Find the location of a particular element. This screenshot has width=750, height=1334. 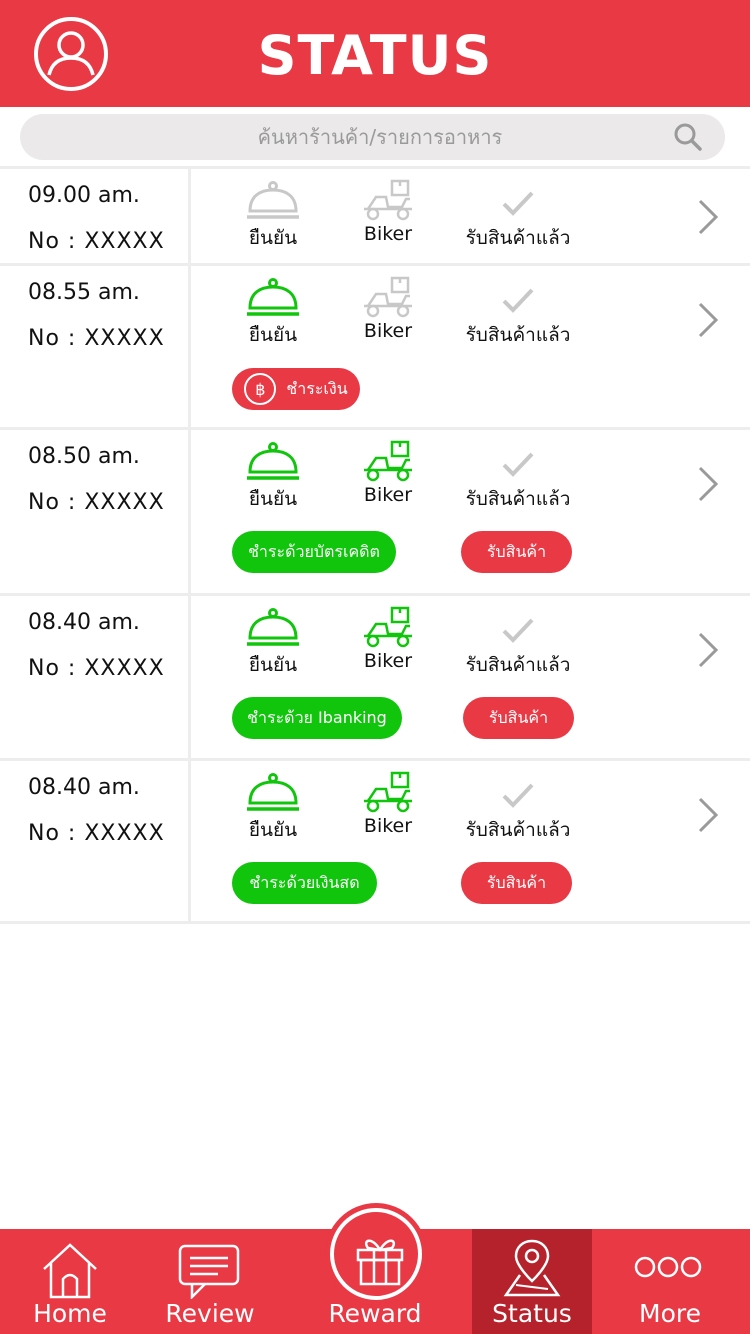

nav-status: Status is located at coordinates (532, 1281).